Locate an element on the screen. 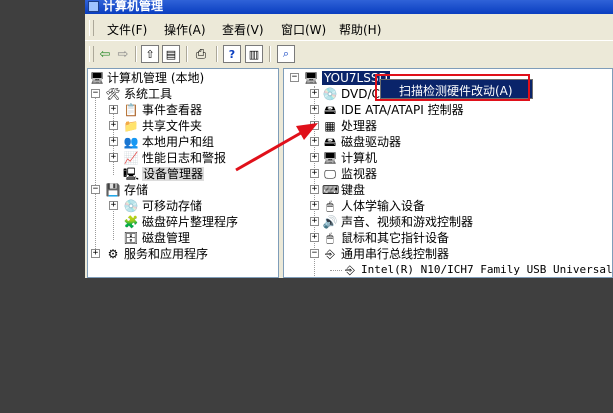  arrow-shaft is located at coordinates (271, 150).